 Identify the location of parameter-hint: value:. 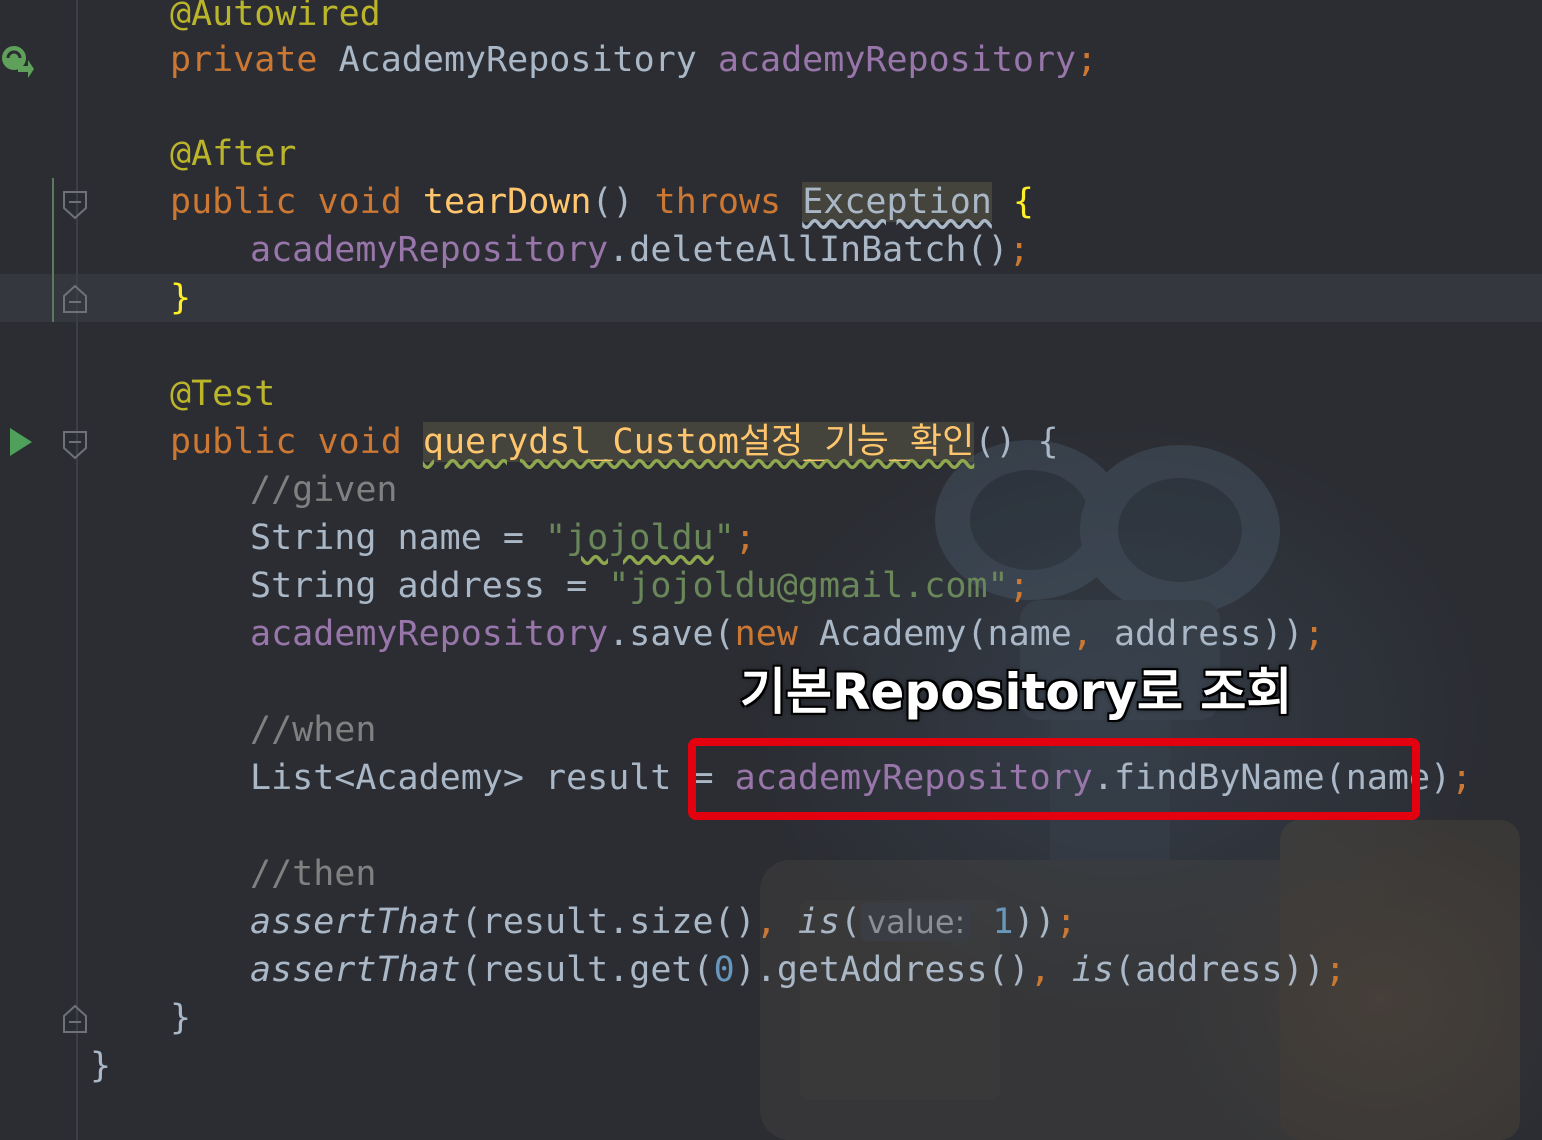
(916, 922).